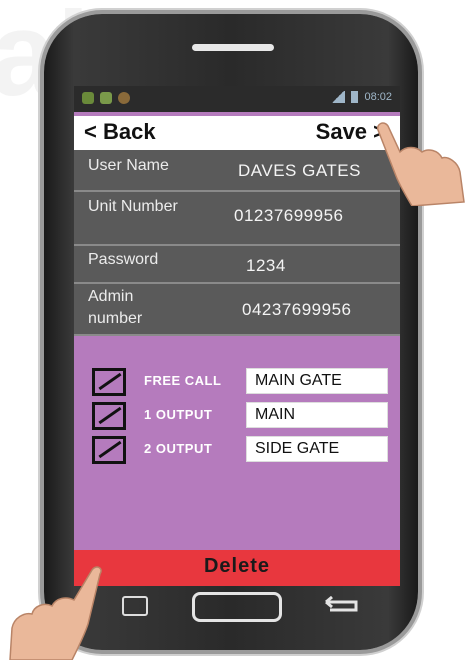 The width and height of the screenshot is (465, 660). What do you see at coordinates (135, 606) in the screenshot?
I see `recent-apps-icon` at bounding box center [135, 606].